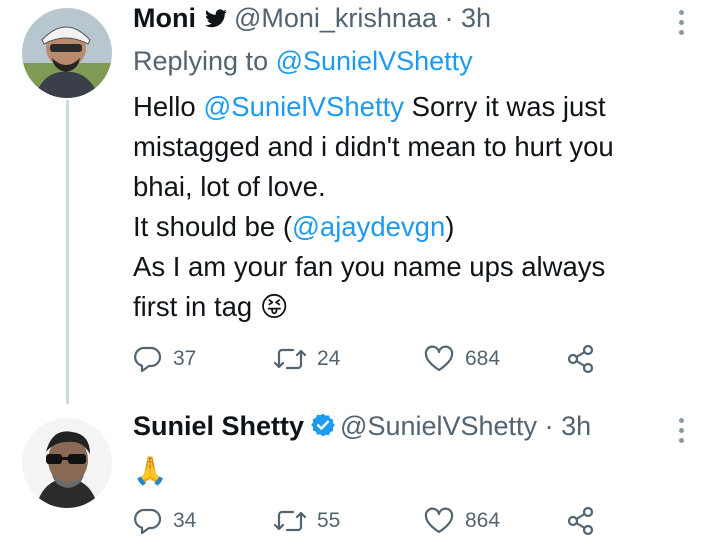  I want to click on reply-button: 37, so click(164, 359).